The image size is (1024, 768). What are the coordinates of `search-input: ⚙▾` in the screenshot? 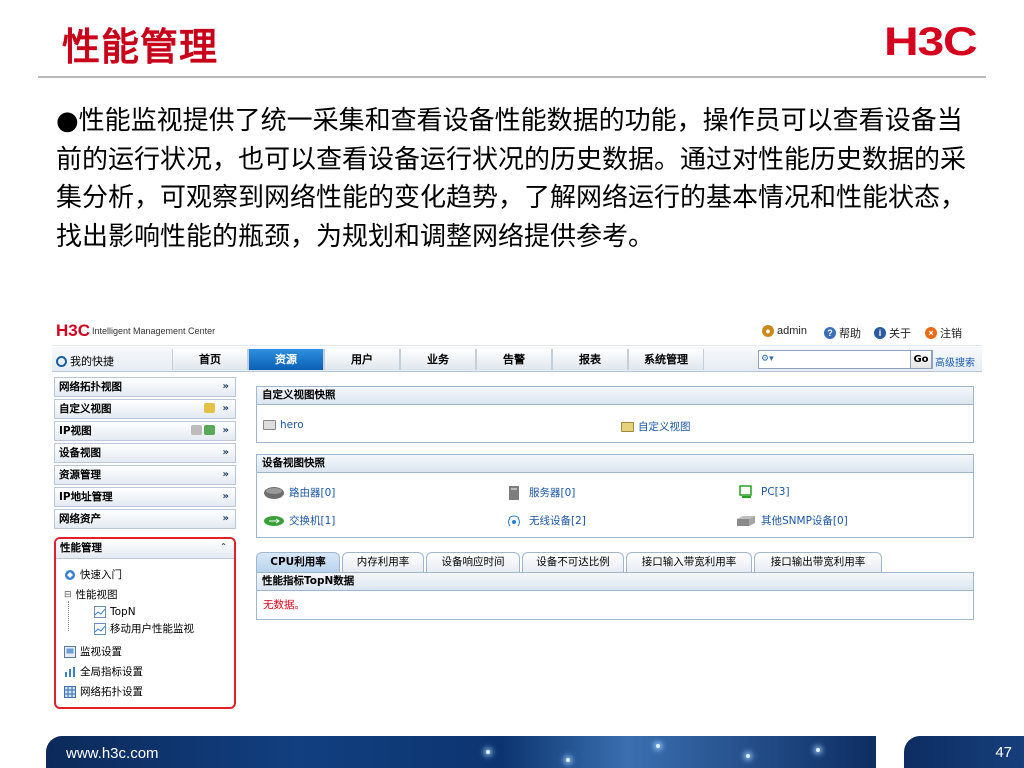 It's located at (845, 359).